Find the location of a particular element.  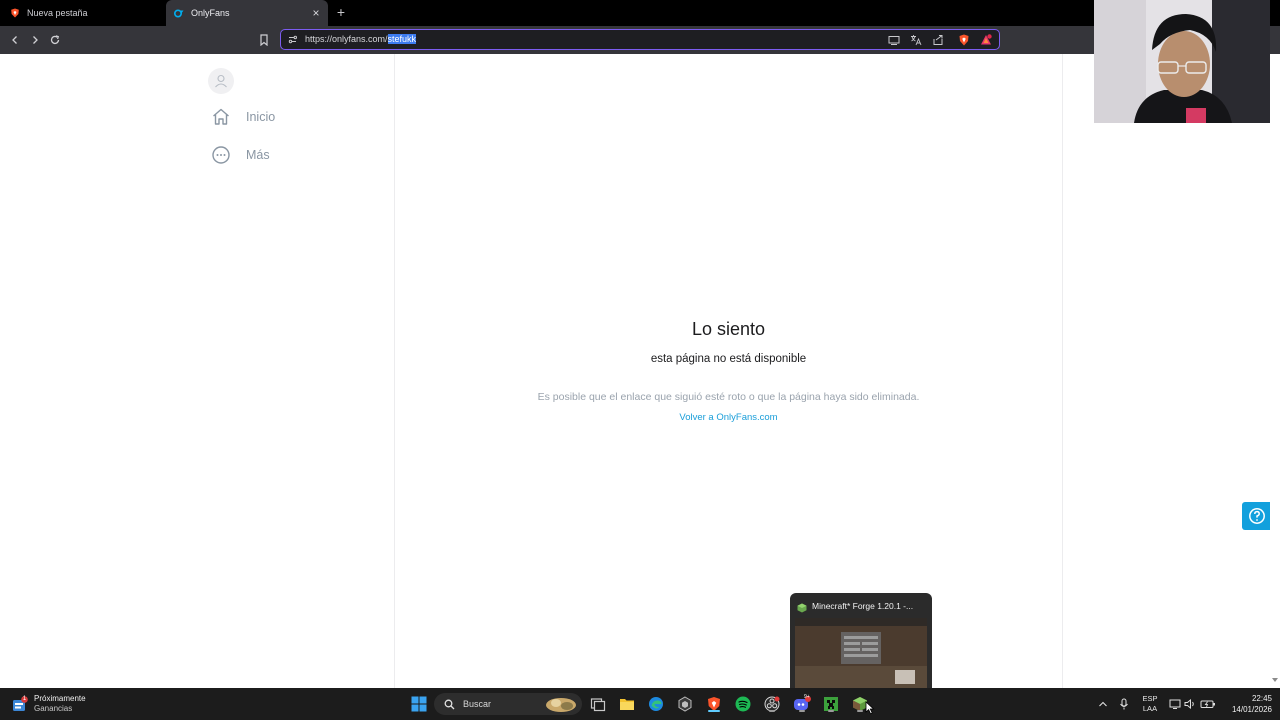

search-icon is located at coordinates (449, 704).